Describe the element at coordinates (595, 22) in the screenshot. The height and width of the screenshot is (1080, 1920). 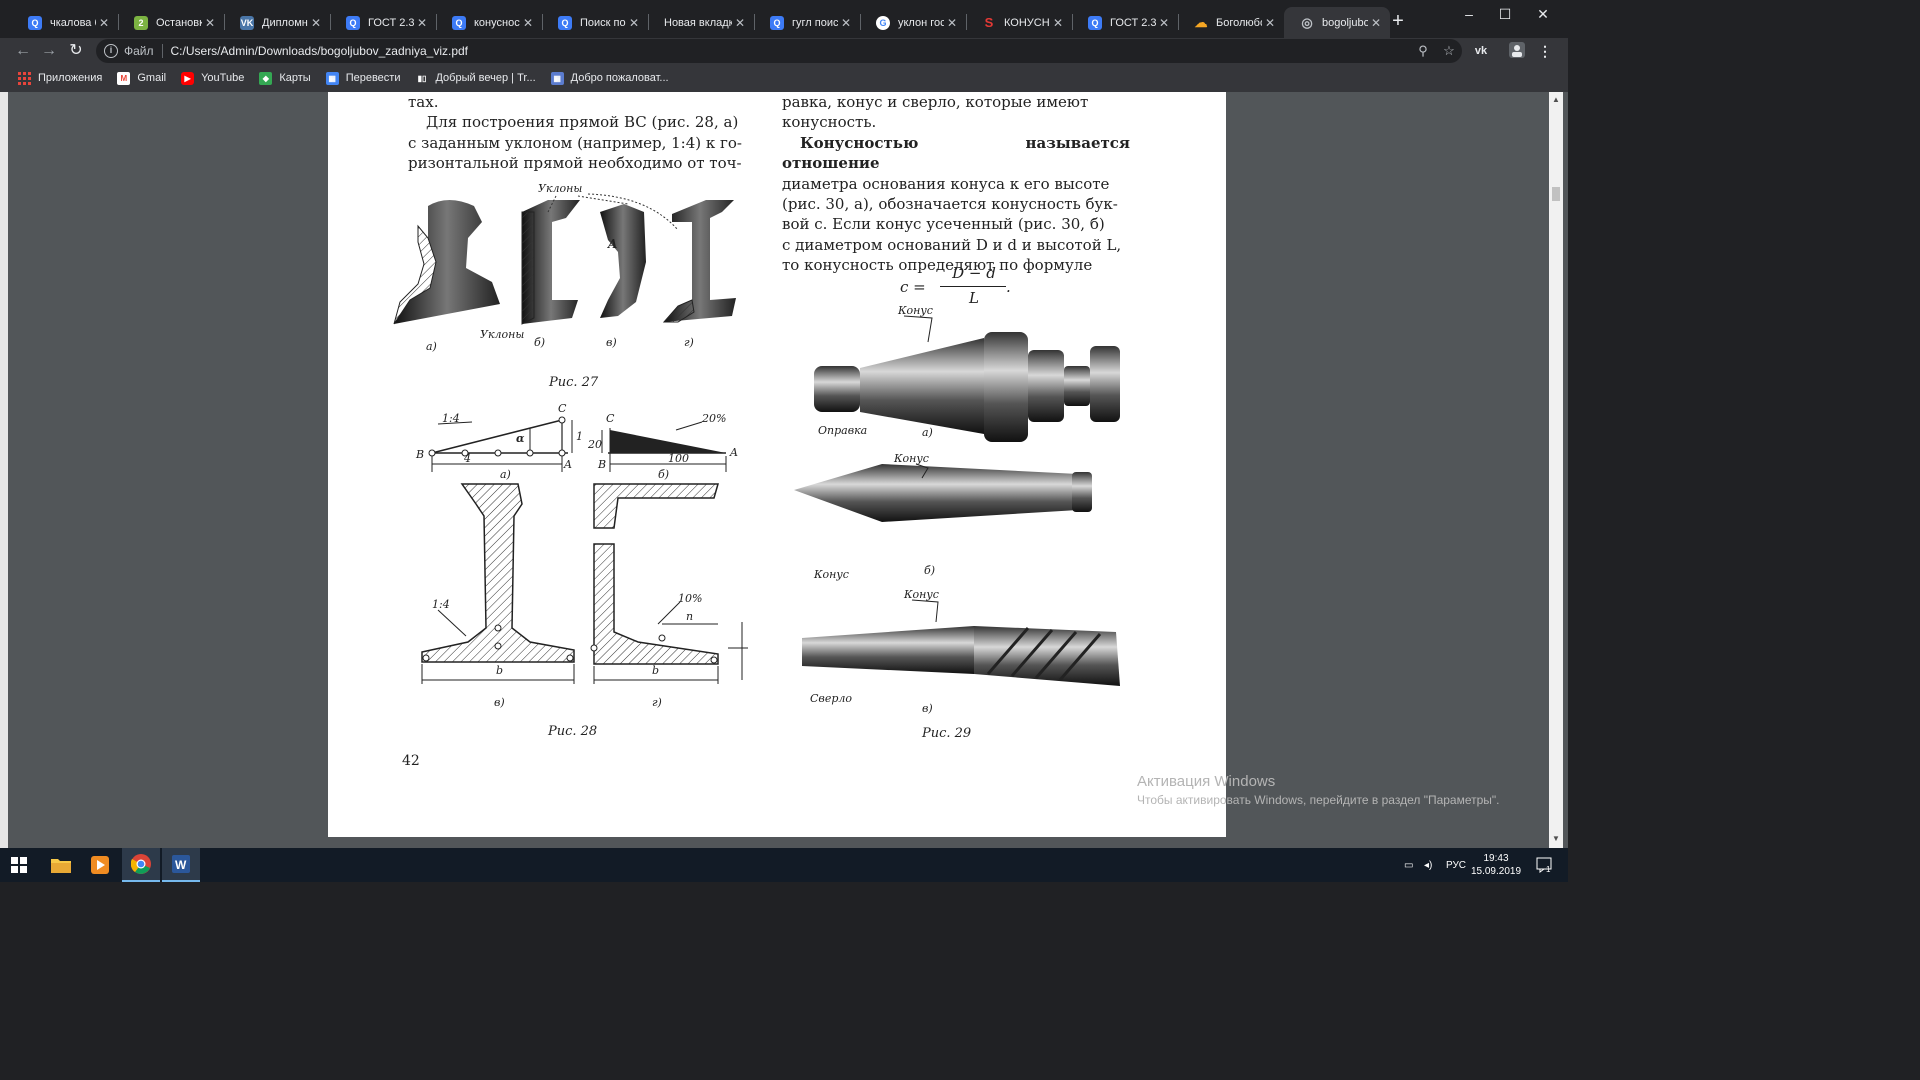
I see `tab: Q Поиск по к✕` at that location.